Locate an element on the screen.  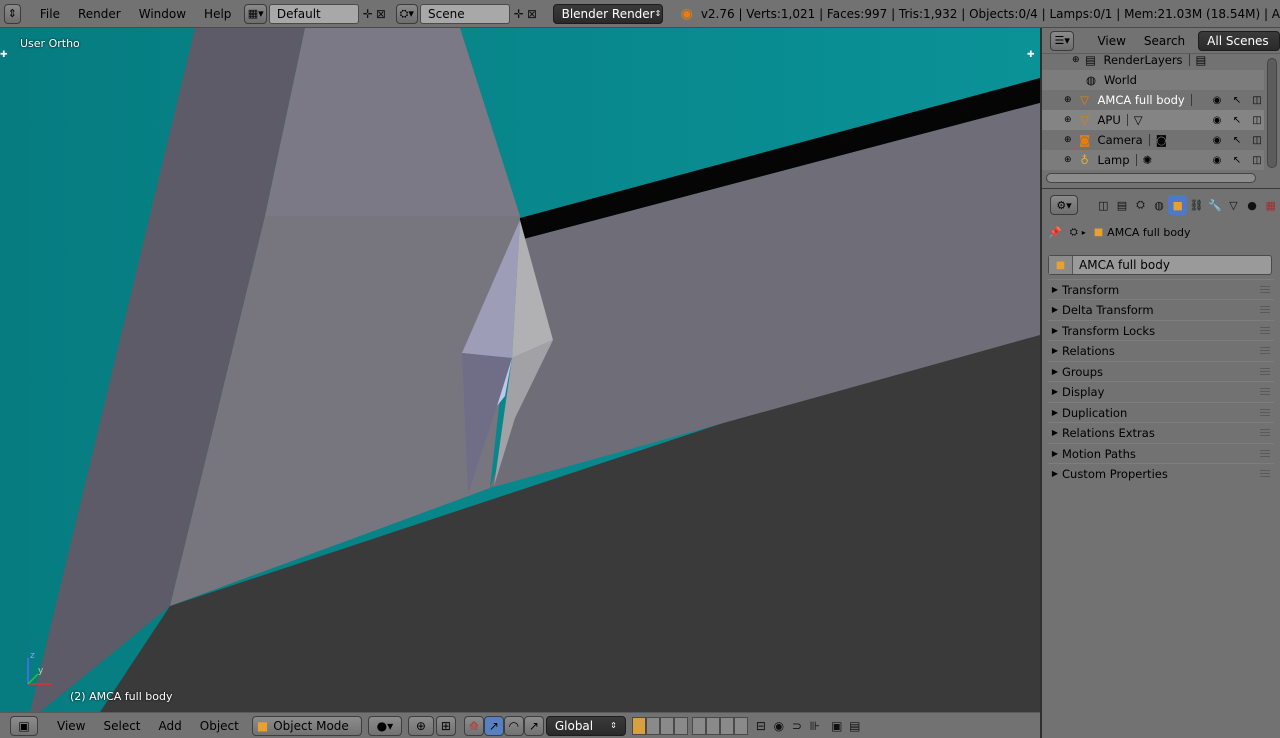
shading-dropdown: ●▾ is located at coordinates (384, 725).